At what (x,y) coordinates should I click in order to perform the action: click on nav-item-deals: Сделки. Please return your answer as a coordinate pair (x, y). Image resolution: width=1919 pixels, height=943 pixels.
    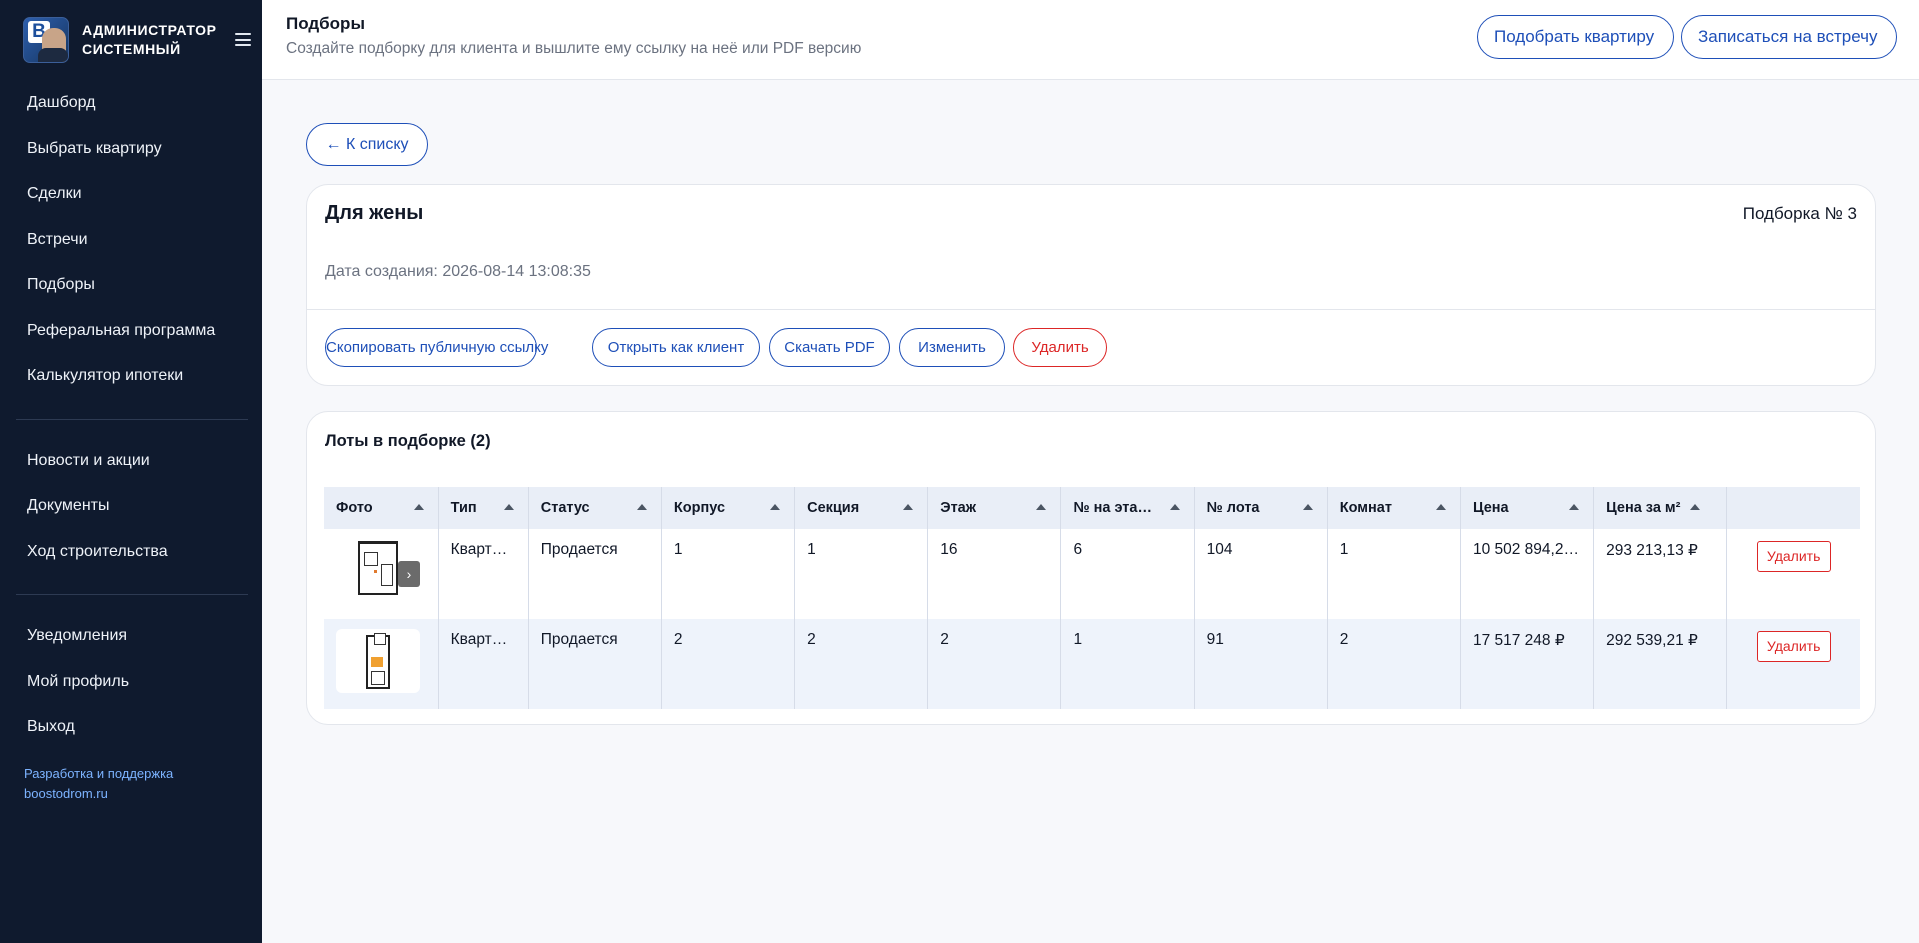
    Looking at the image, I should click on (131, 194).